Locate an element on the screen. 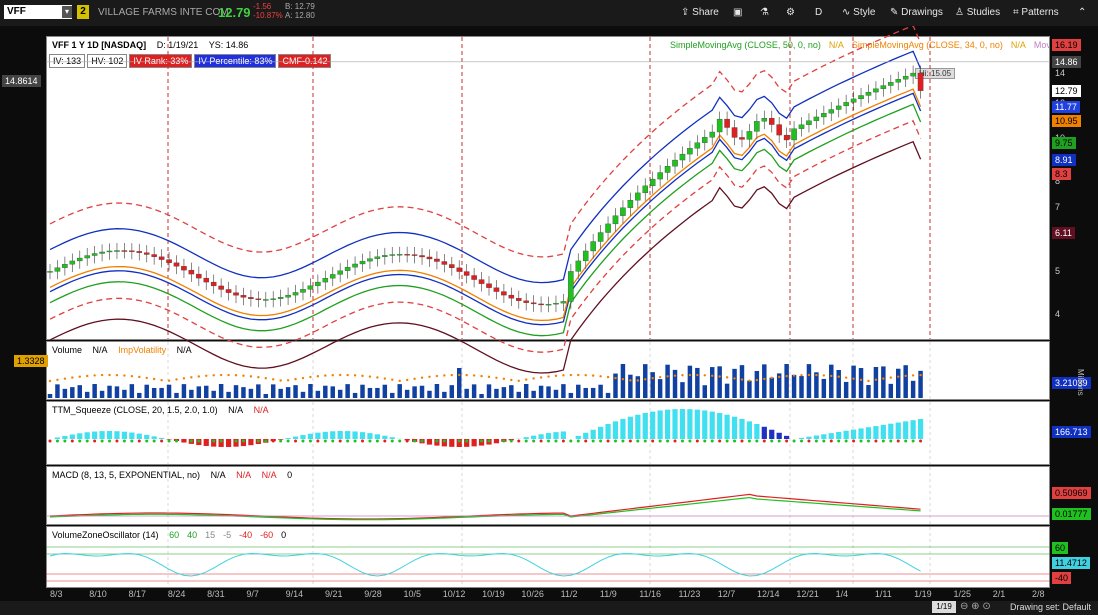 The height and width of the screenshot is (615, 1098). style-button: ∿ Style is located at coordinates (858, 13).